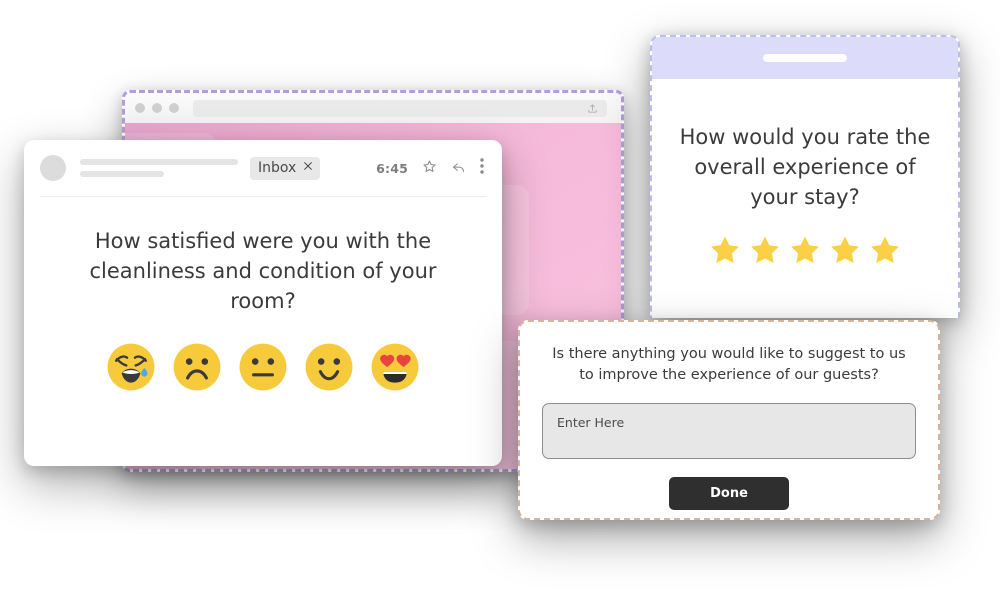 Image resolution: width=1000 pixels, height=600 pixels. I want to click on neutral-face-emoji, so click(263, 367).